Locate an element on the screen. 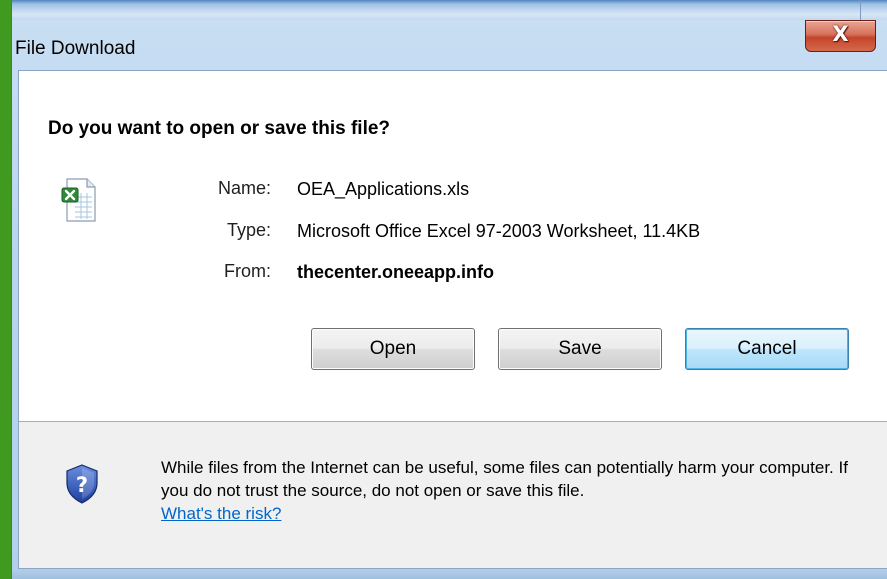 This screenshot has width=887, height=579. window-bottom-frame is located at coordinates (449, 574).